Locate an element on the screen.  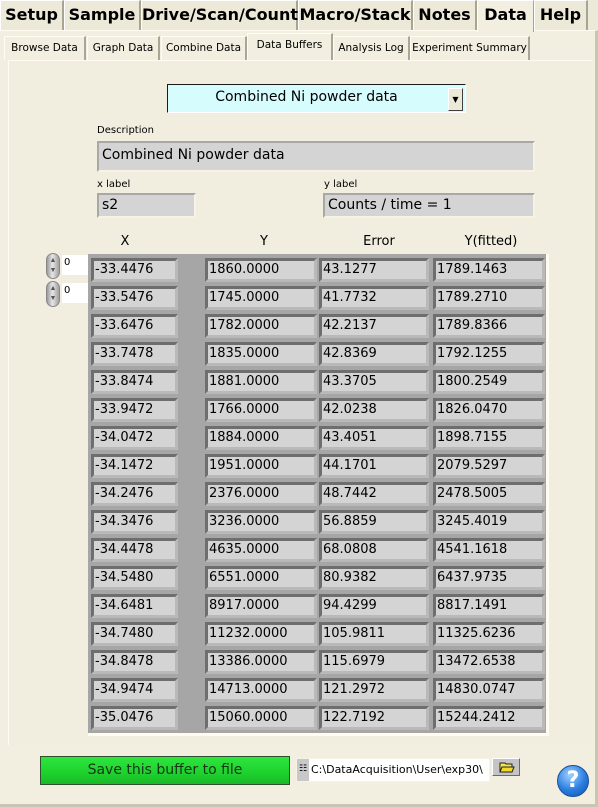
table-cell-y-fitted: 1898.7155 is located at coordinates (489, 438).